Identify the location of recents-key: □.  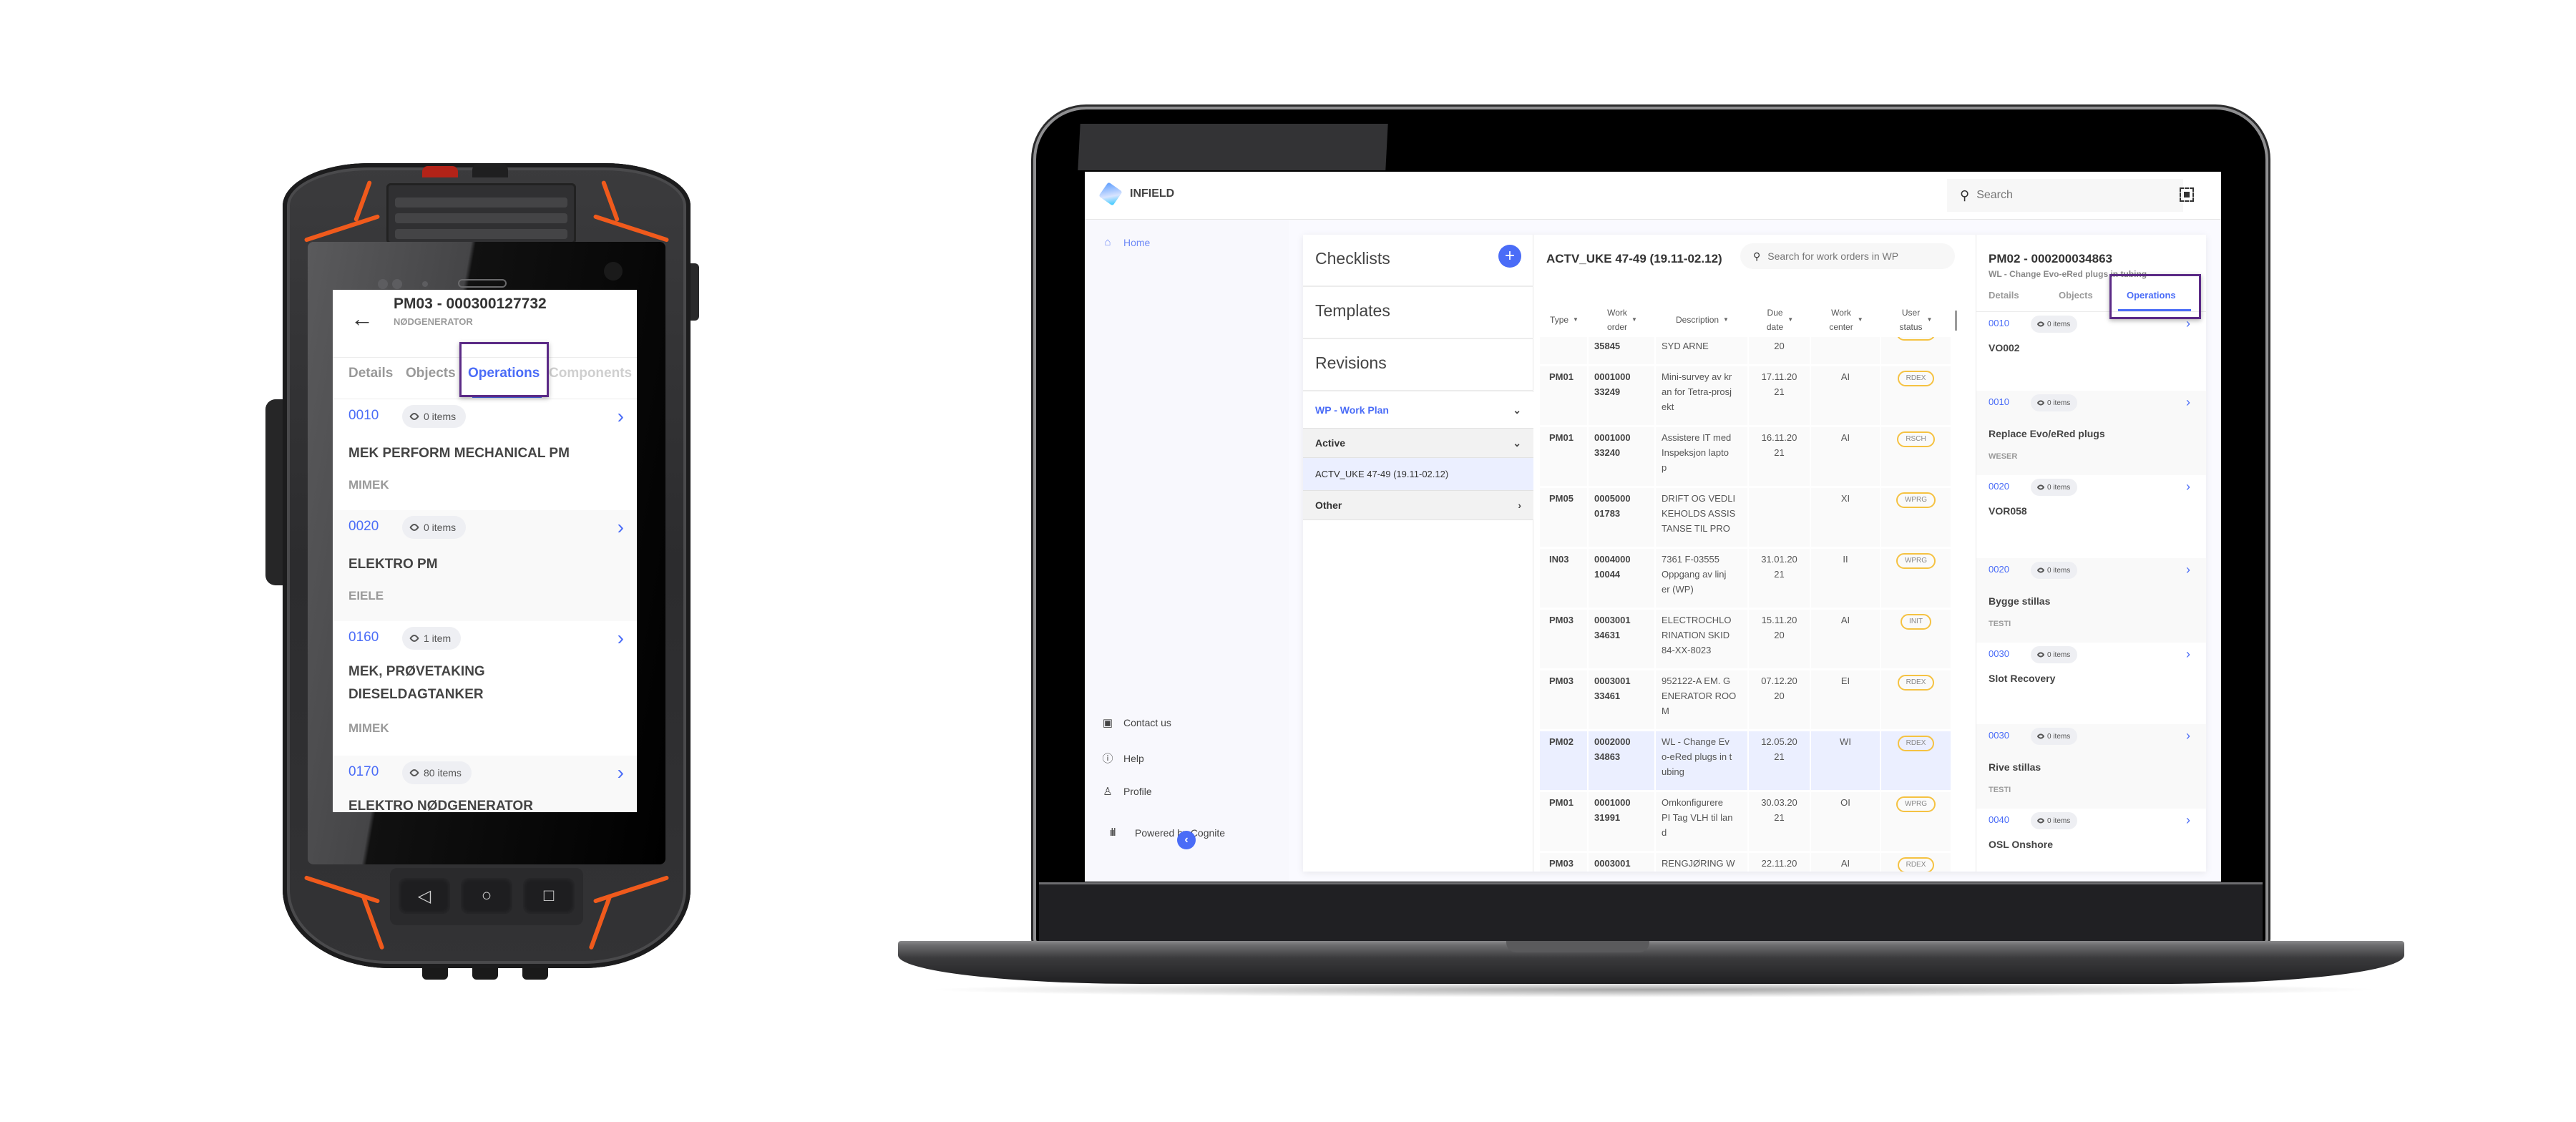
(549, 896).